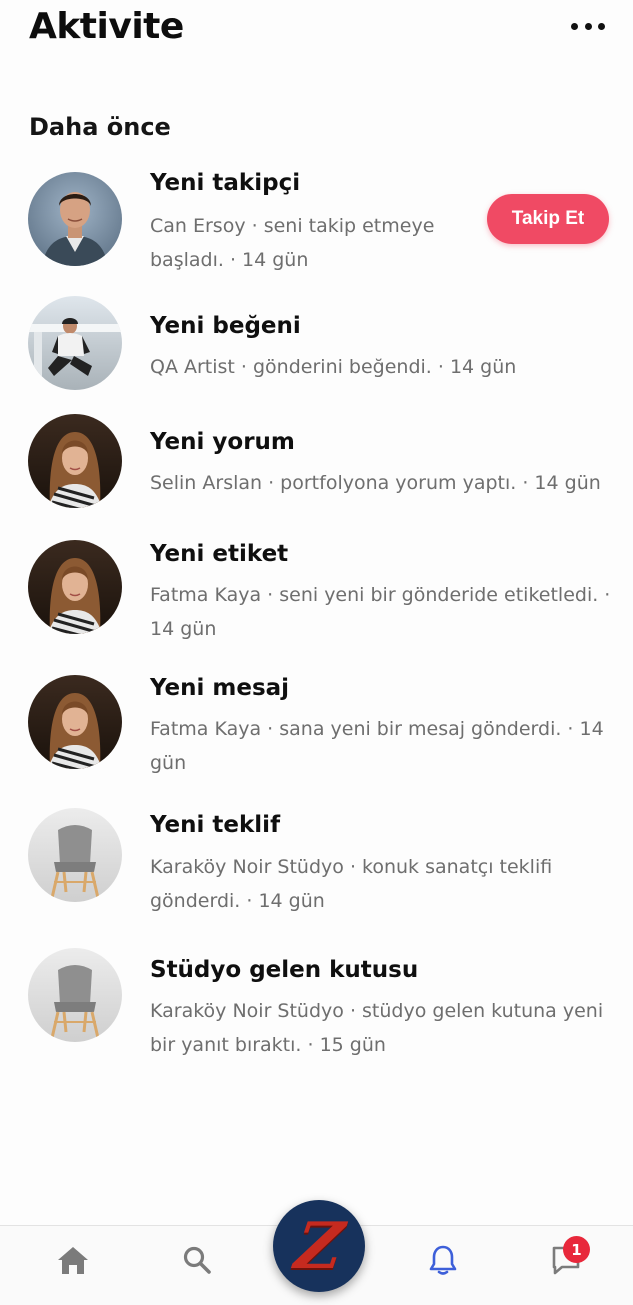 Image resolution: width=633 pixels, height=1305 pixels. What do you see at coordinates (222, 442) in the screenshot?
I see `item-title: Yeni yorum` at bounding box center [222, 442].